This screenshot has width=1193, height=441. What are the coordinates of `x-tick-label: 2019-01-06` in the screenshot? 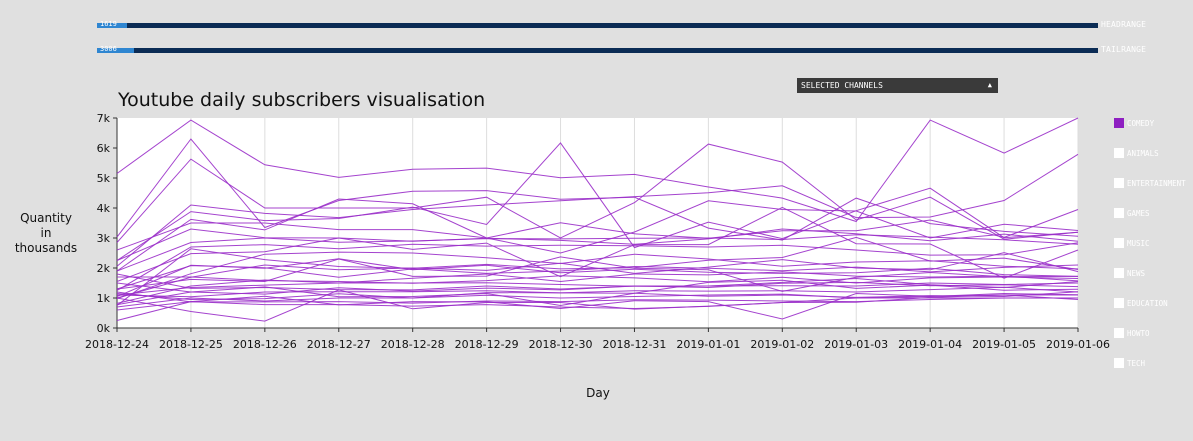 It's located at (1078, 344).